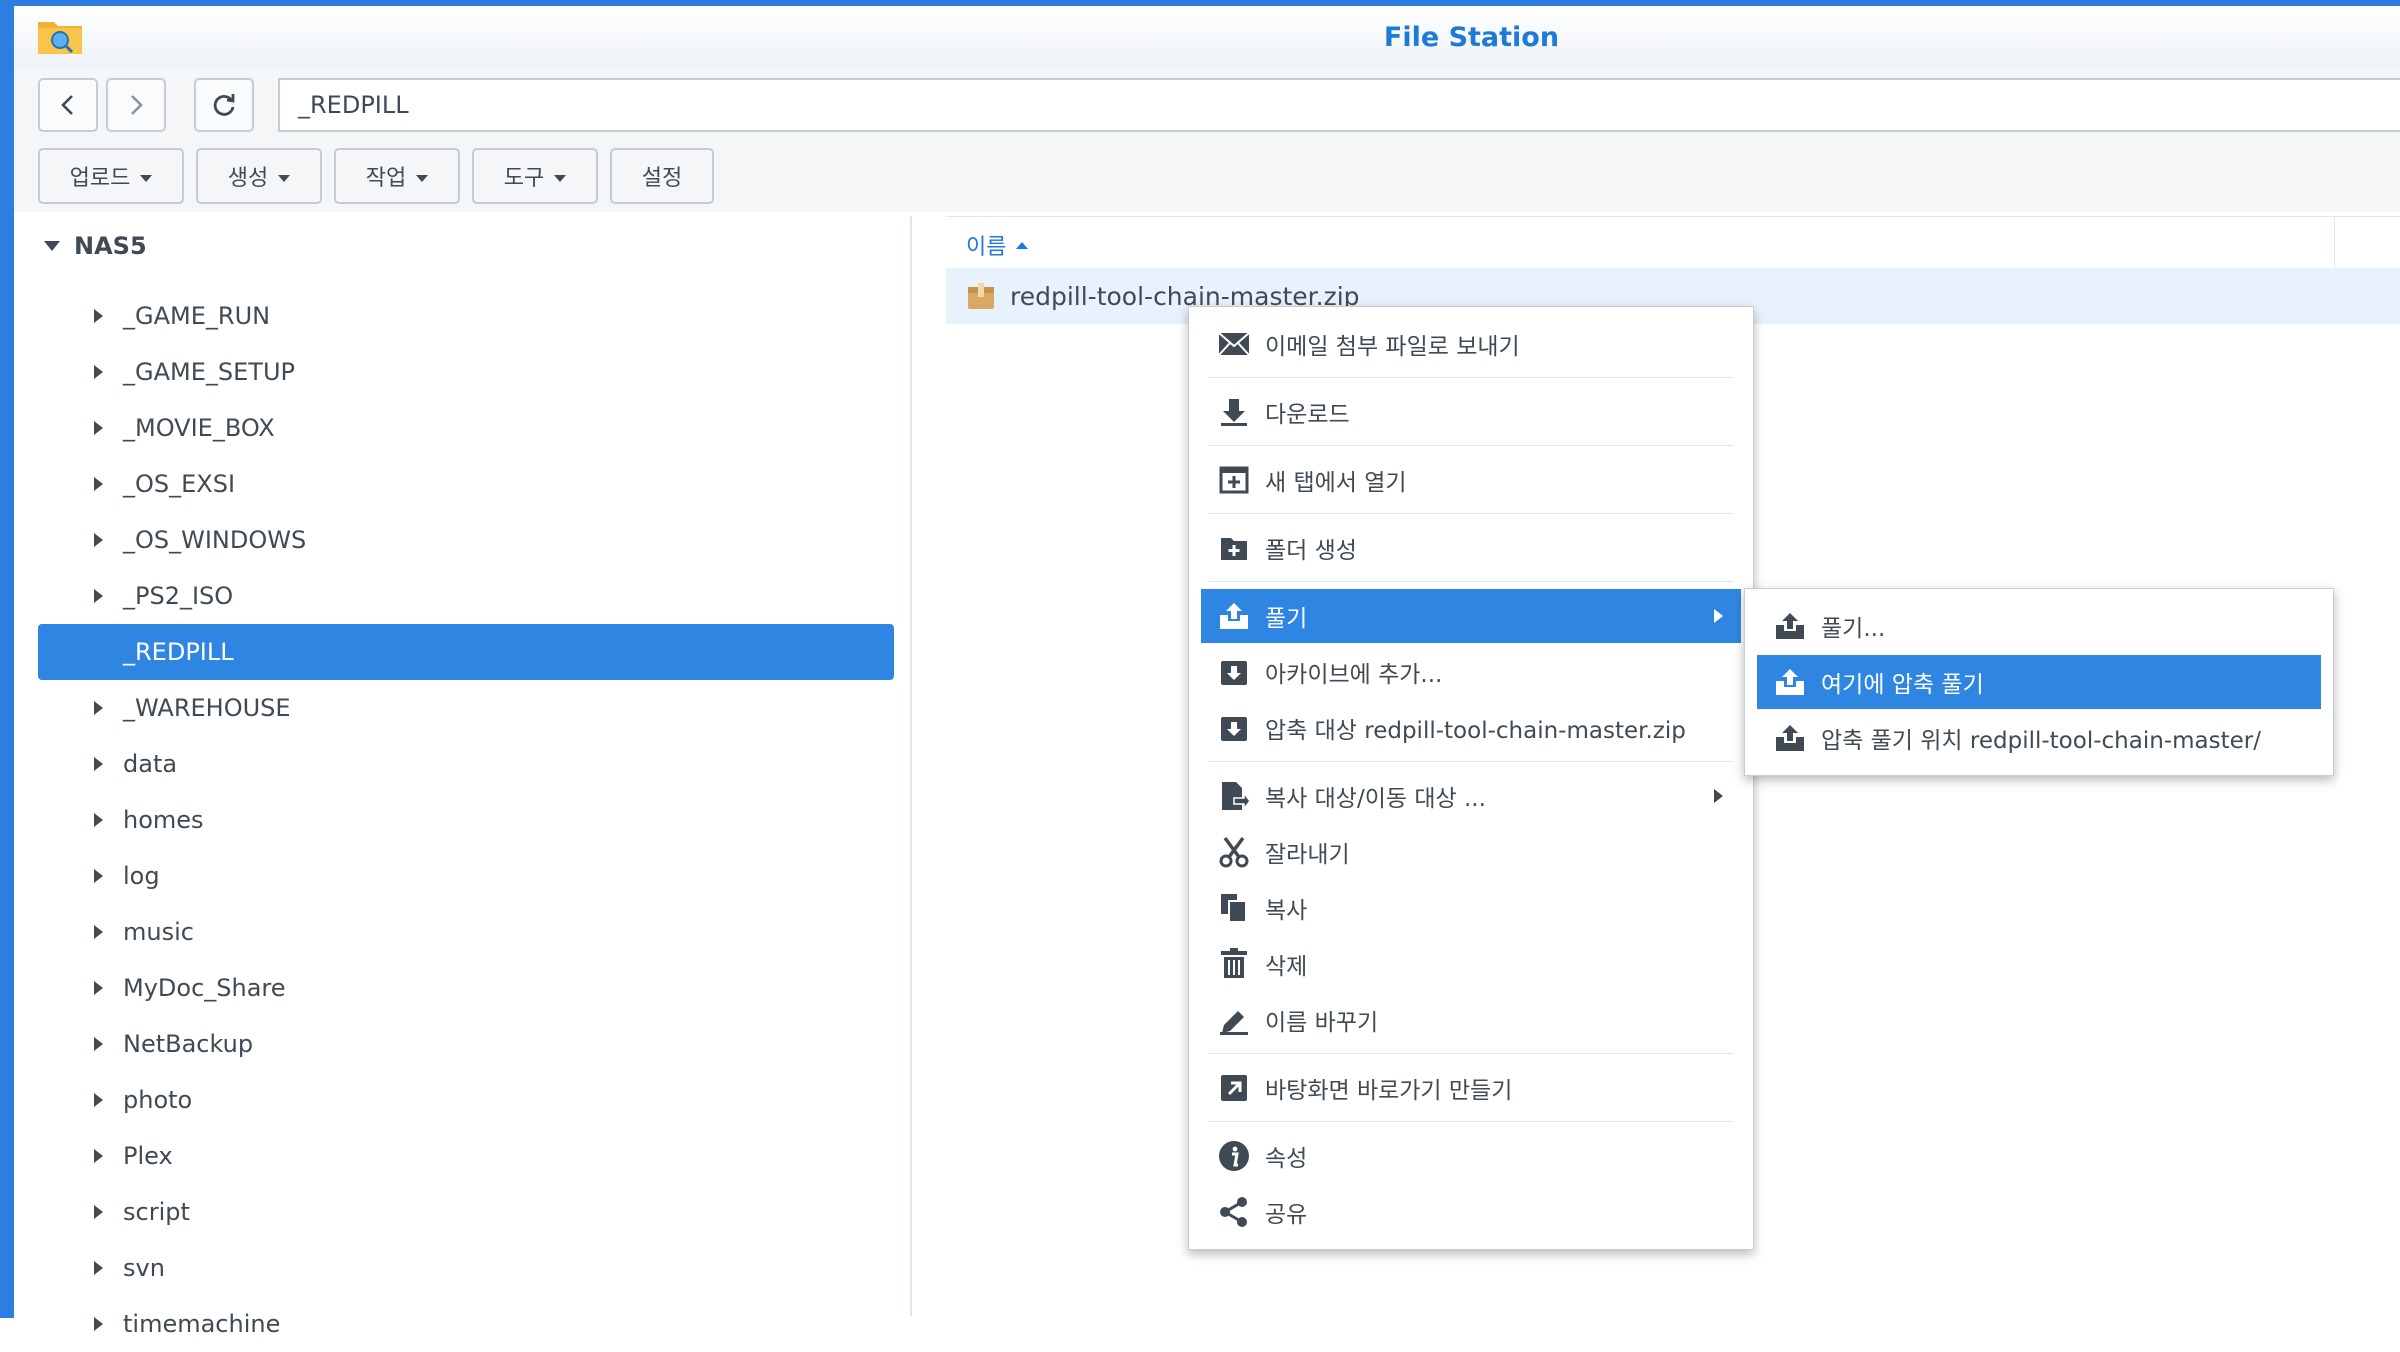 The width and height of the screenshot is (2400, 1352). What do you see at coordinates (662, 176) in the screenshot?
I see `settings-button: 설정` at bounding box center [662, 176].